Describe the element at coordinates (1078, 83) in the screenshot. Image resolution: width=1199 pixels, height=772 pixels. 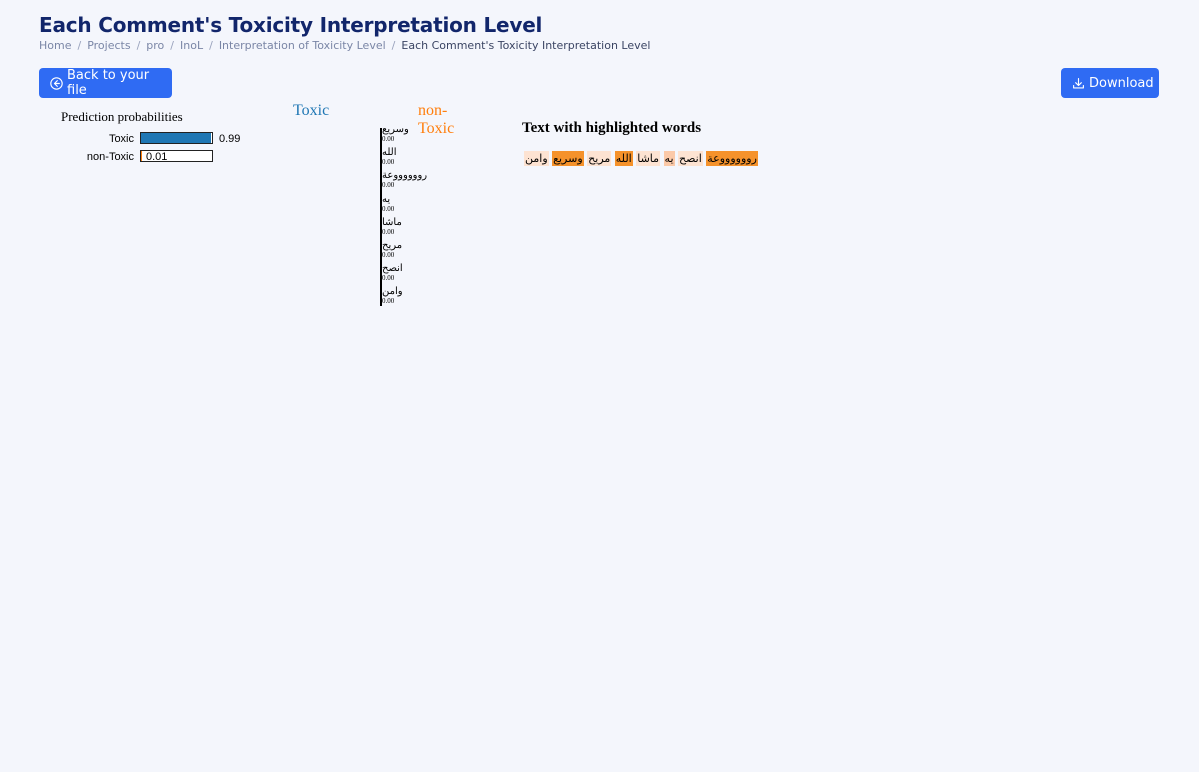
I see `download-icon` at that location.